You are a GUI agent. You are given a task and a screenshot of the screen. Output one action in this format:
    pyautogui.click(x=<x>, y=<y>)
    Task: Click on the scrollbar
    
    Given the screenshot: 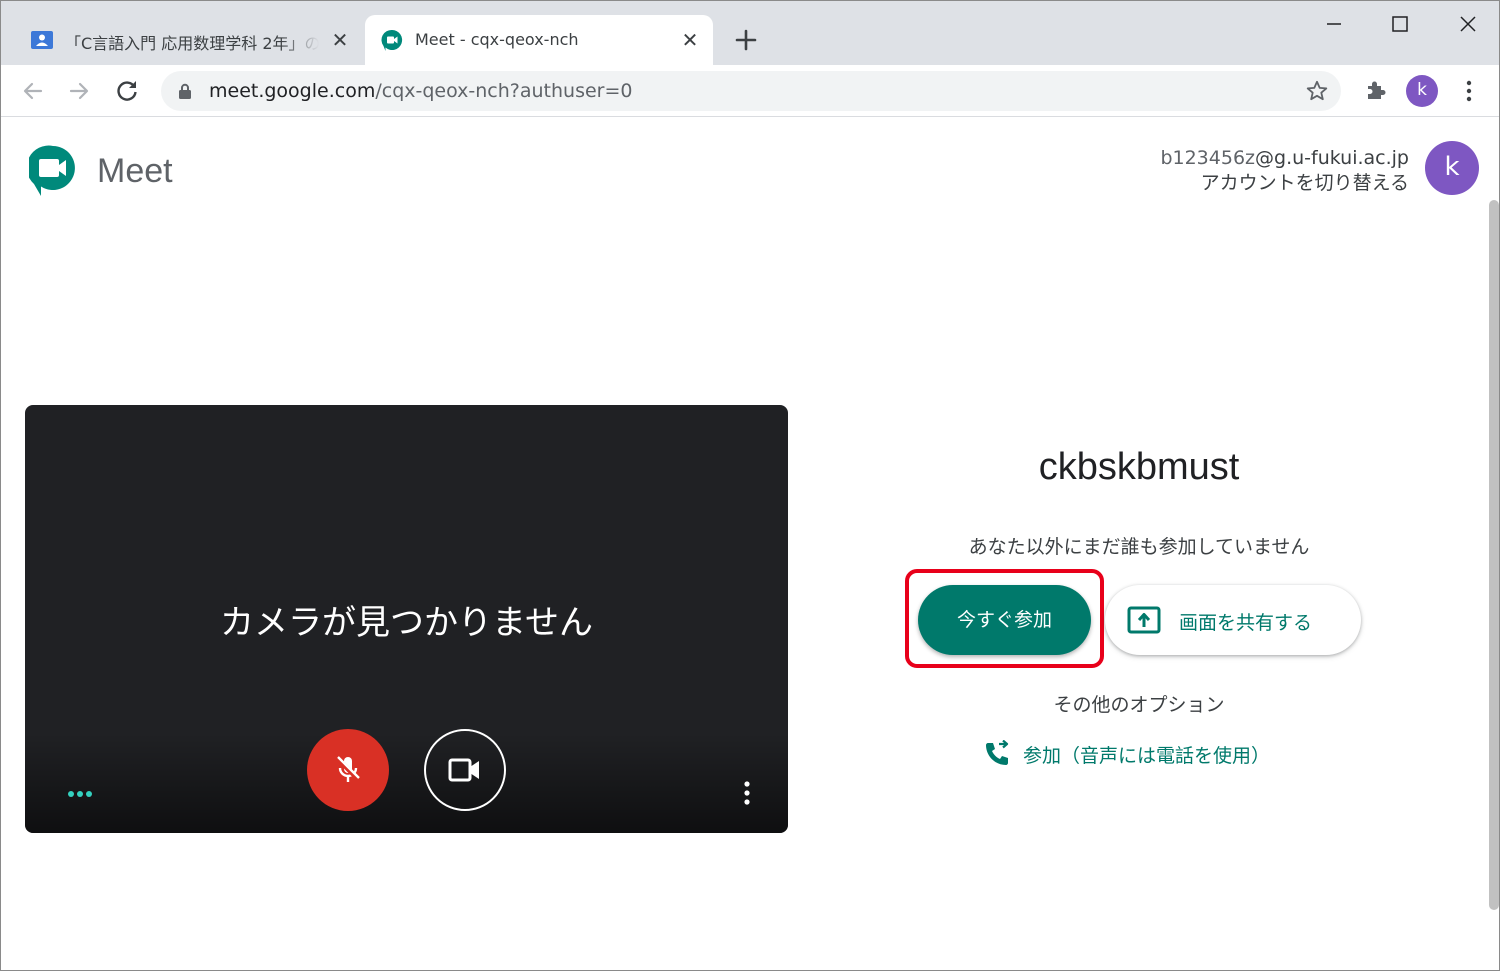 What is the action you would take?
    pyautogui.click(x=1494, y=555)
    